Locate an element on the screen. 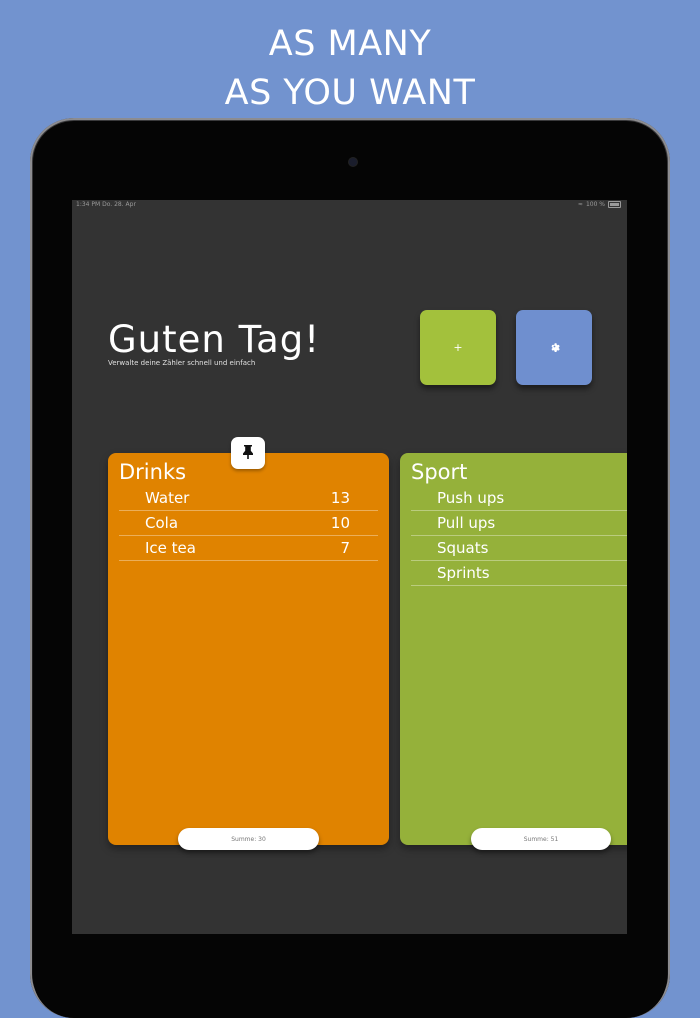 Image resolution: width=700 pixels, height=1018 pixels. counter-value: 7 is located at coordinates (345, 548).